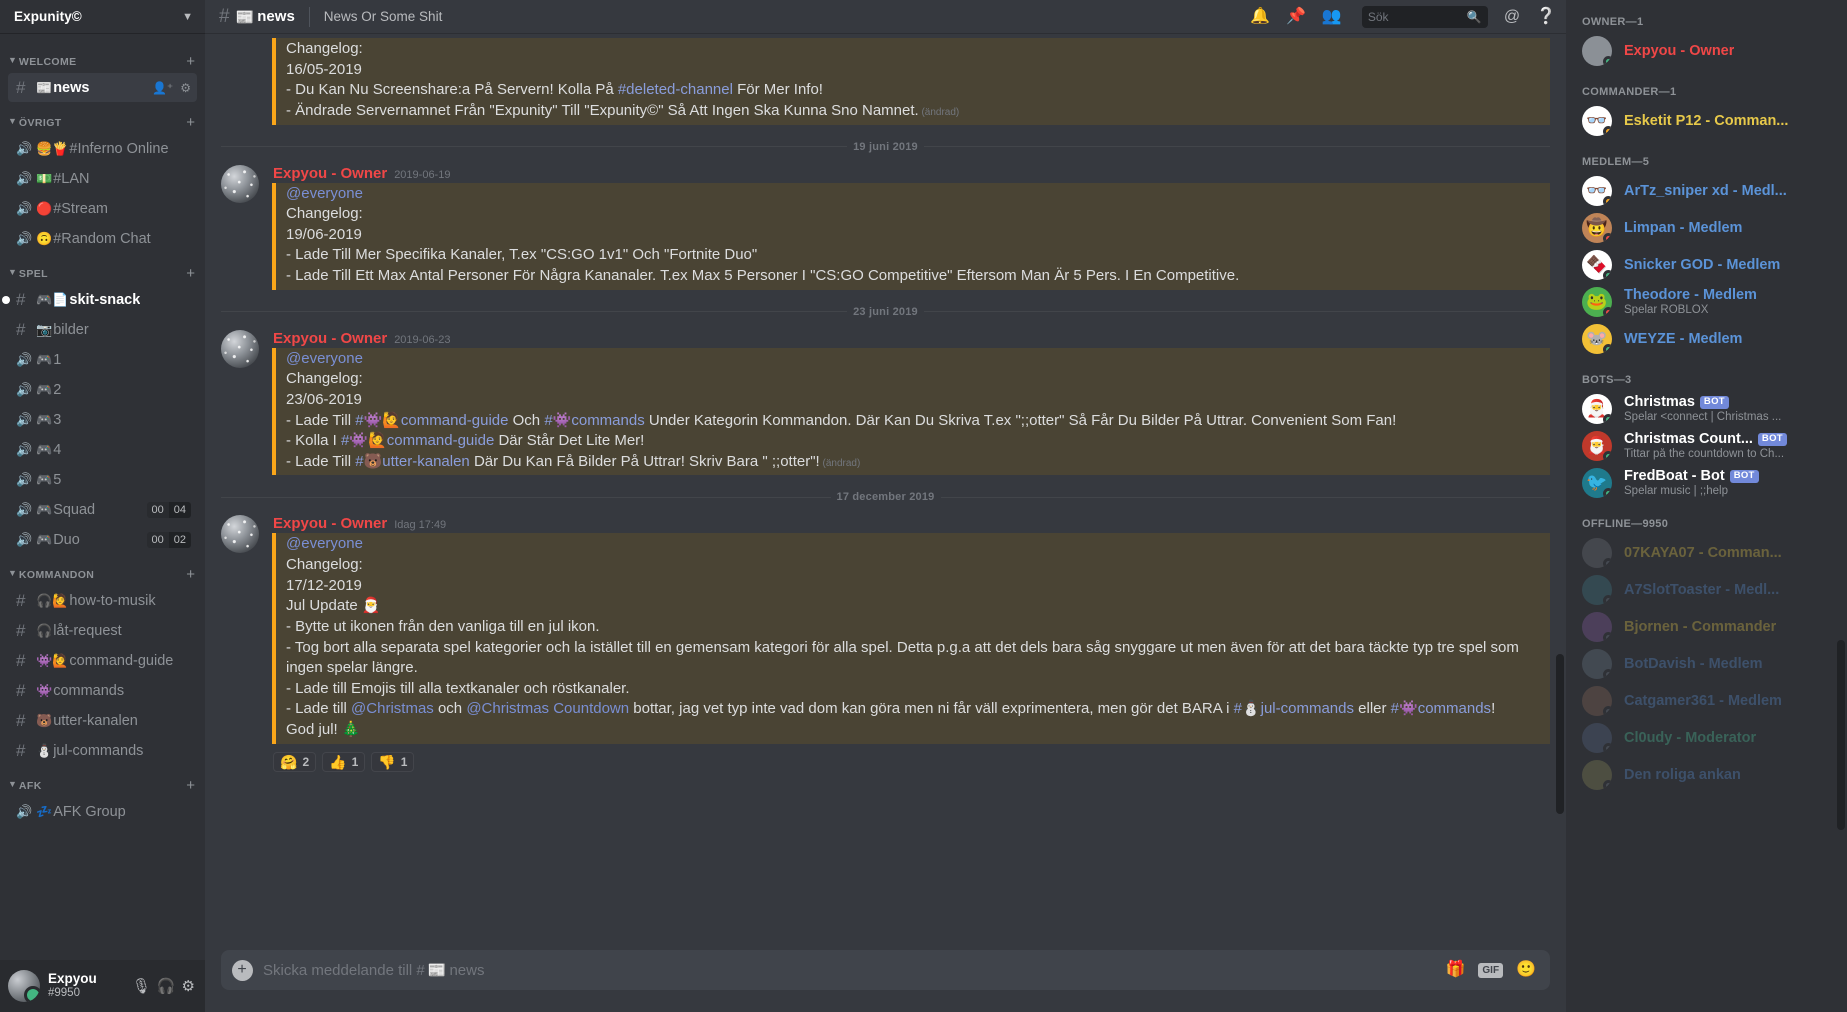 The image size is (1847, 1012). Describe the element at coordinates (102, 720) in the screenshot. I see `channel-item-utter-kanalen: # 🐻 utter-kanalen` at that location.